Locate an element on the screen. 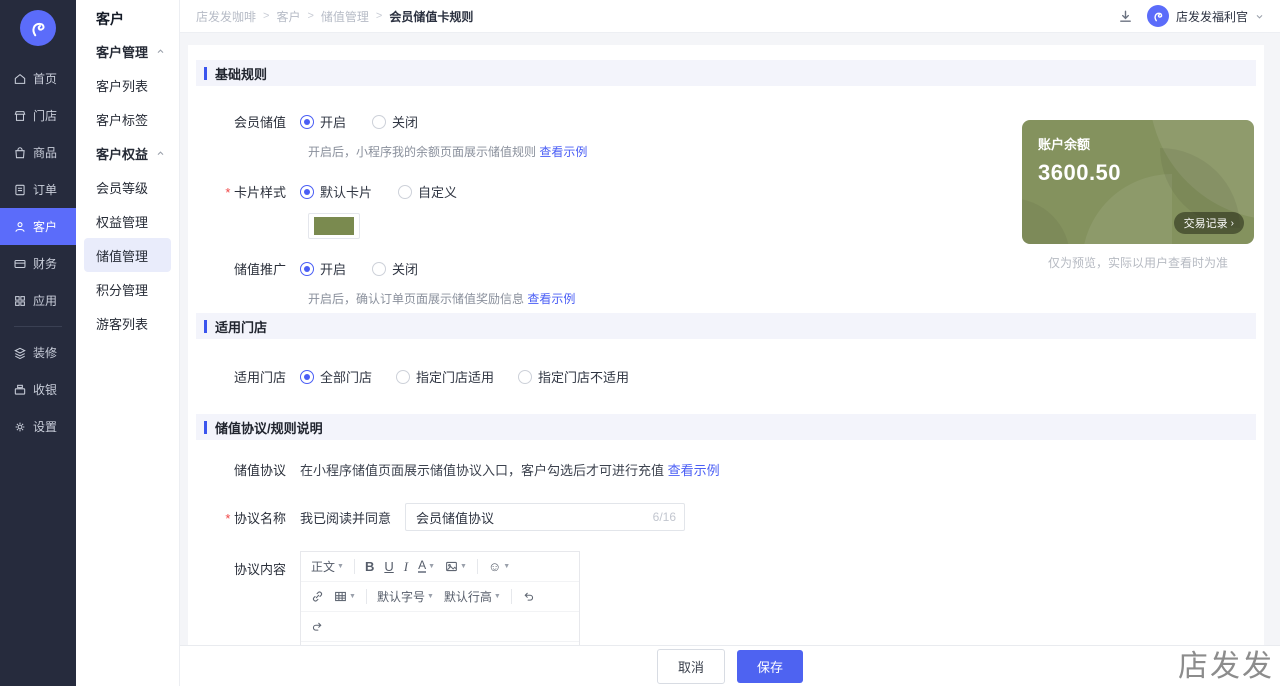  submenu-item-customer-tags: 客户标签 is located at coordinates (127, 119).